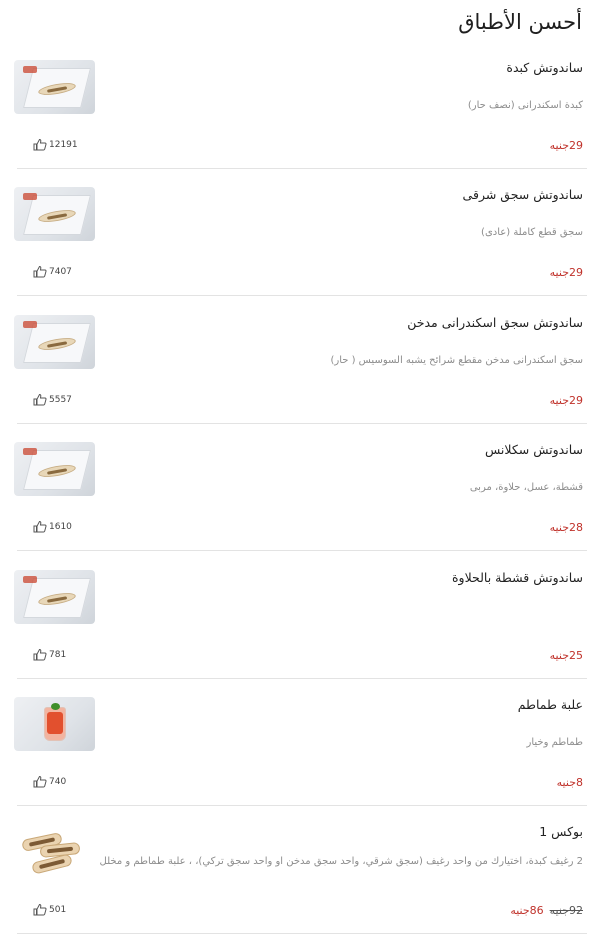 This screenshot has height=934, width=599. I want to click on item-name: ساندوتش سجق شرقى, so click(522, 194).